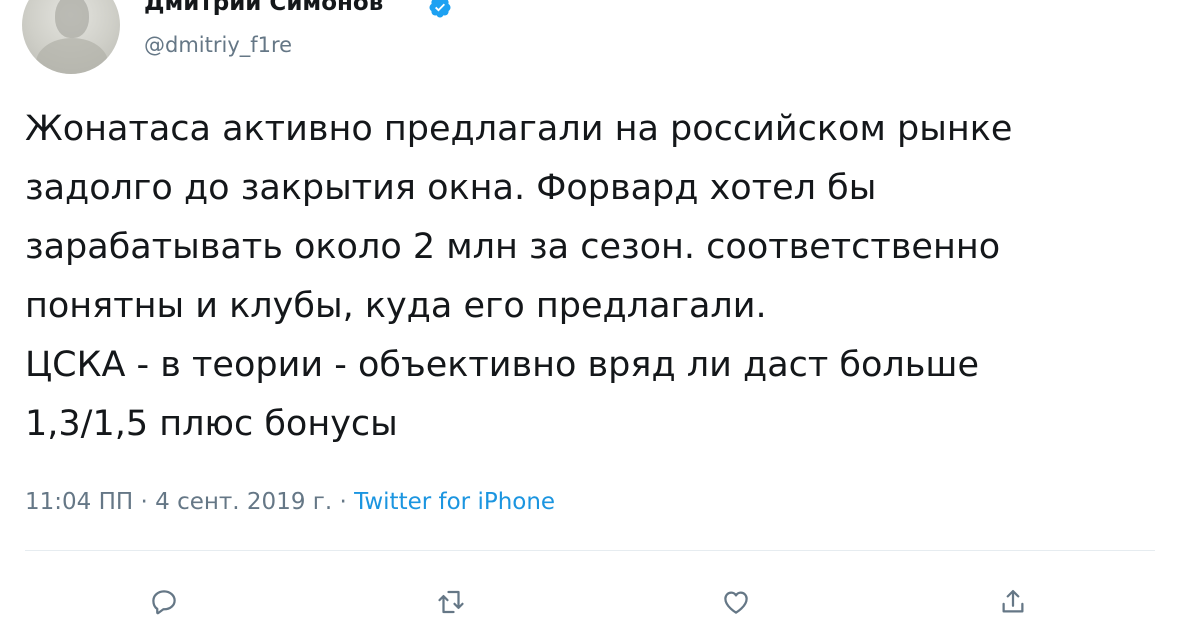 The width and height of the screenshot is (1200, 630). I want to click on avatar-head-shape, so click(72, 19).